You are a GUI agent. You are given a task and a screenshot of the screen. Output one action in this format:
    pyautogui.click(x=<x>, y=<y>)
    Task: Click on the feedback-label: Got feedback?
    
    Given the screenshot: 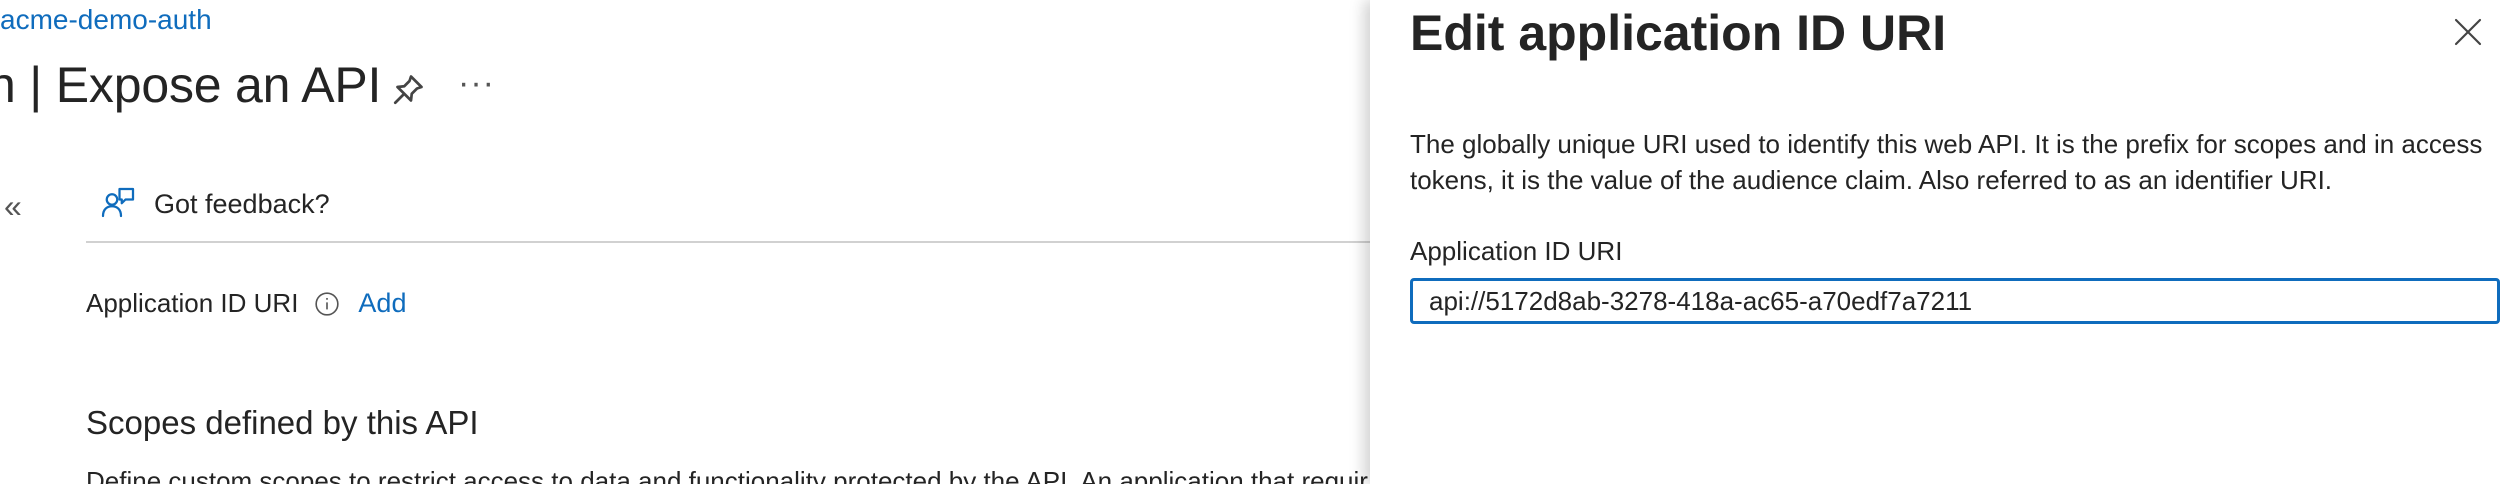 What is the action you would take?
    pyautogui.click(x=242, y=203)
    